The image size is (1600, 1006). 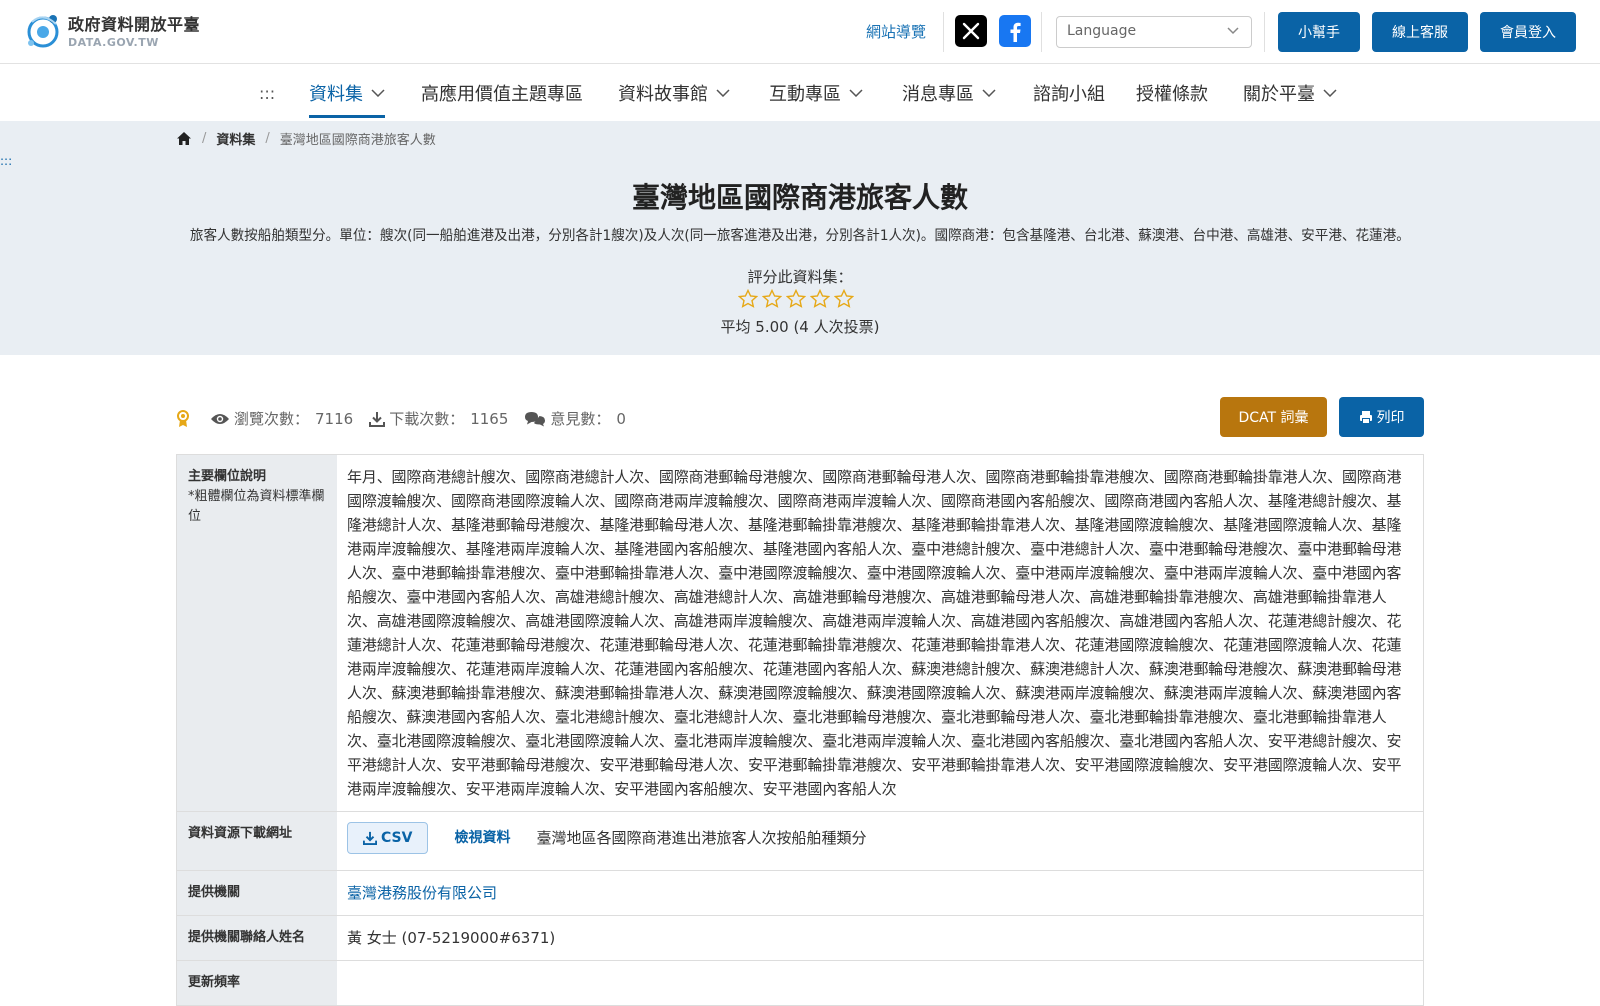 What do you see at coordinates (357, 140) in the screenshot?
I see `breadcrumb-current: 臺灣地區國際商港旅客人數` at bounding box center [357, 140].